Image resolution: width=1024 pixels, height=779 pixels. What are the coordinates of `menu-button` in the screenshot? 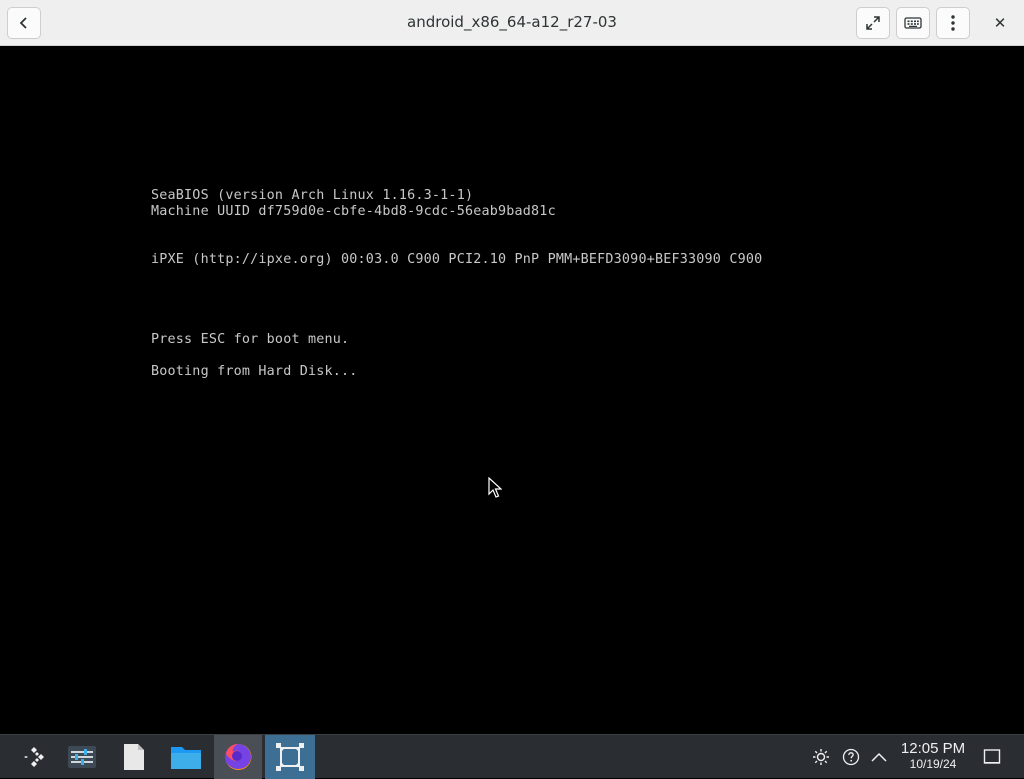 It's located at (953, 23).